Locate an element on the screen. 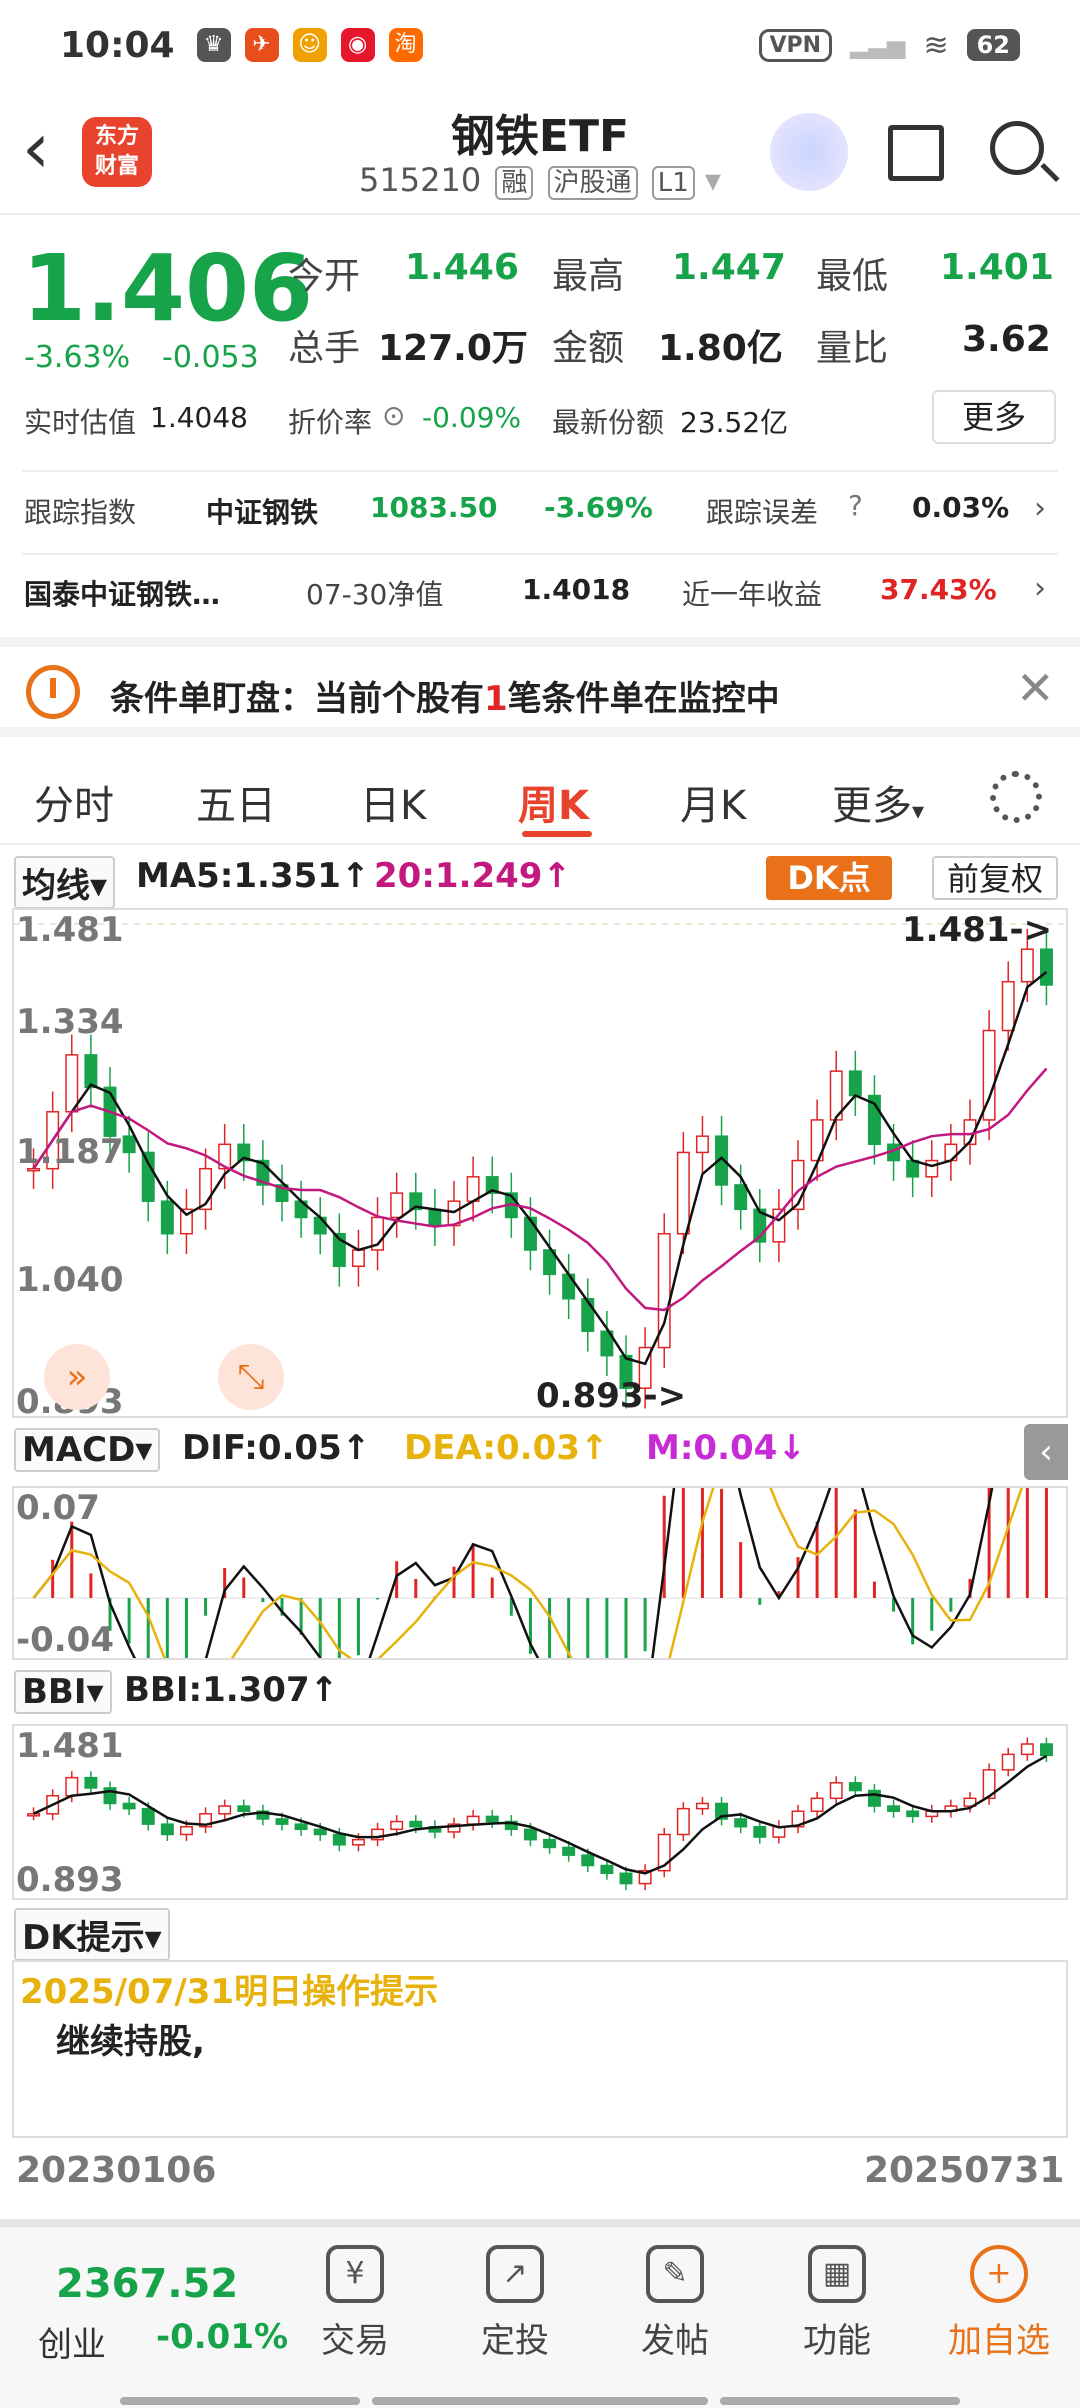 Image resolution: width=1080 pixels, height=2408 pixels. ma20-value: 20:1.249↑ is located at coordinates (472, 876).